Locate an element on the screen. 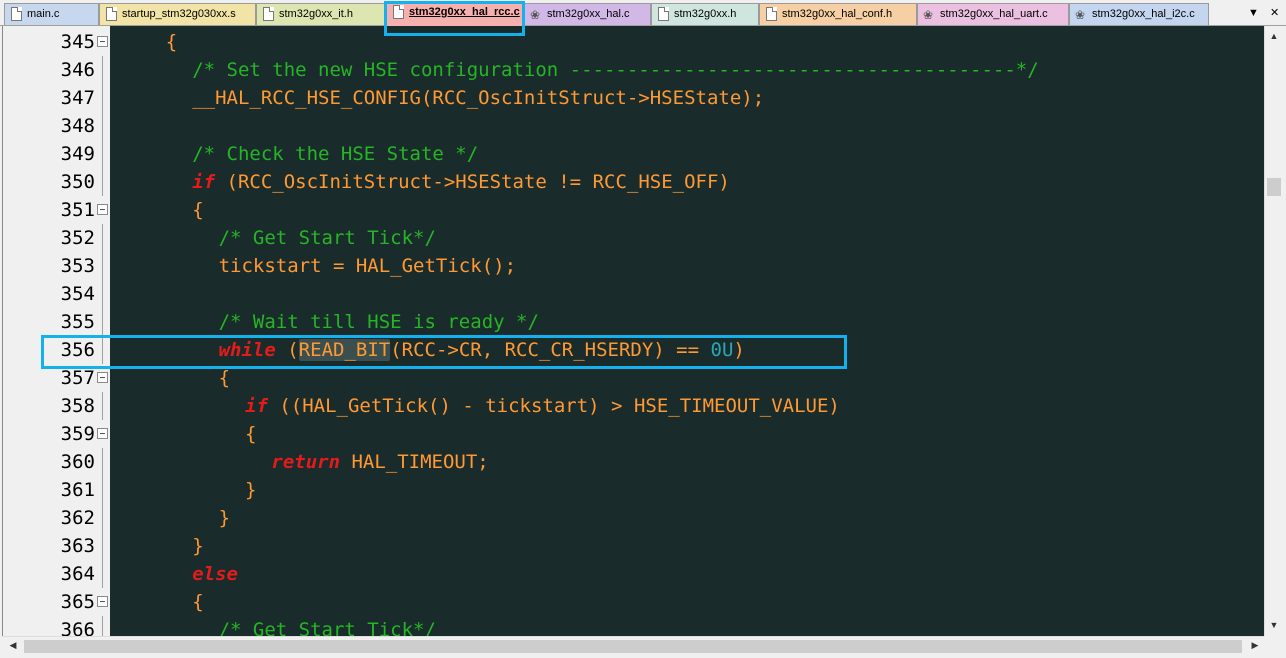  file-tab-label: stm32g0xx_hal_i2c.c is located at coordinates (1143, 14).